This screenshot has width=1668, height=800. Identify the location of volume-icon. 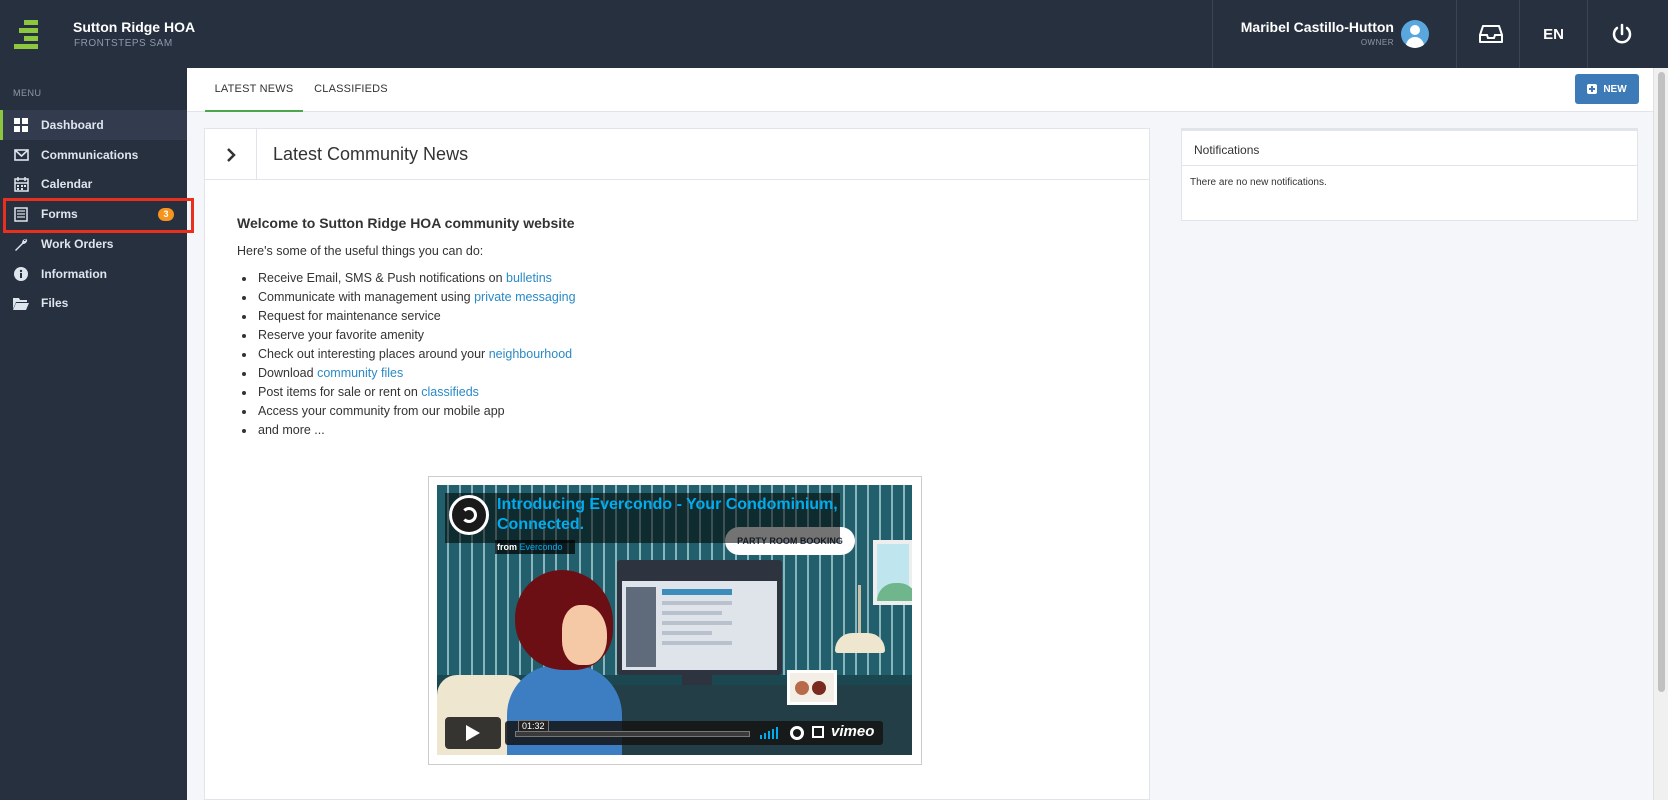
(769, 733).